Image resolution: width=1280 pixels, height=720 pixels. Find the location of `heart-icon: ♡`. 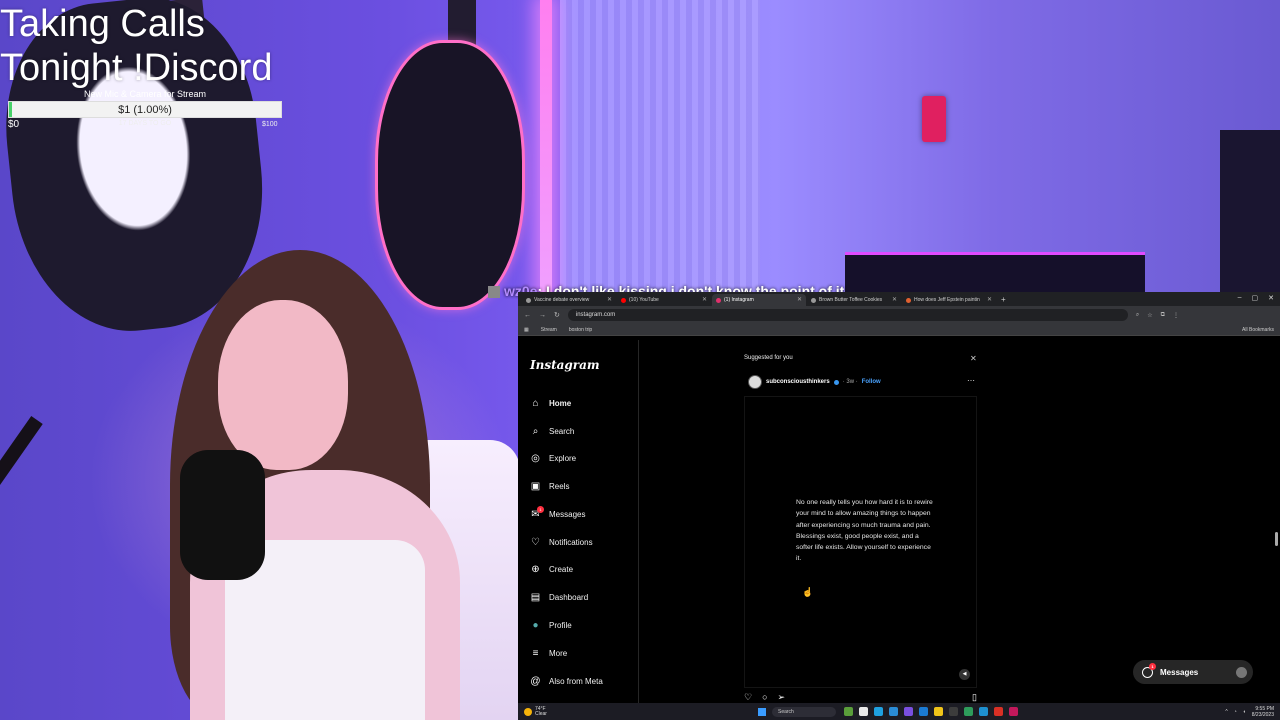

heart-icon: ♡ is located at coordinates (535, 542).